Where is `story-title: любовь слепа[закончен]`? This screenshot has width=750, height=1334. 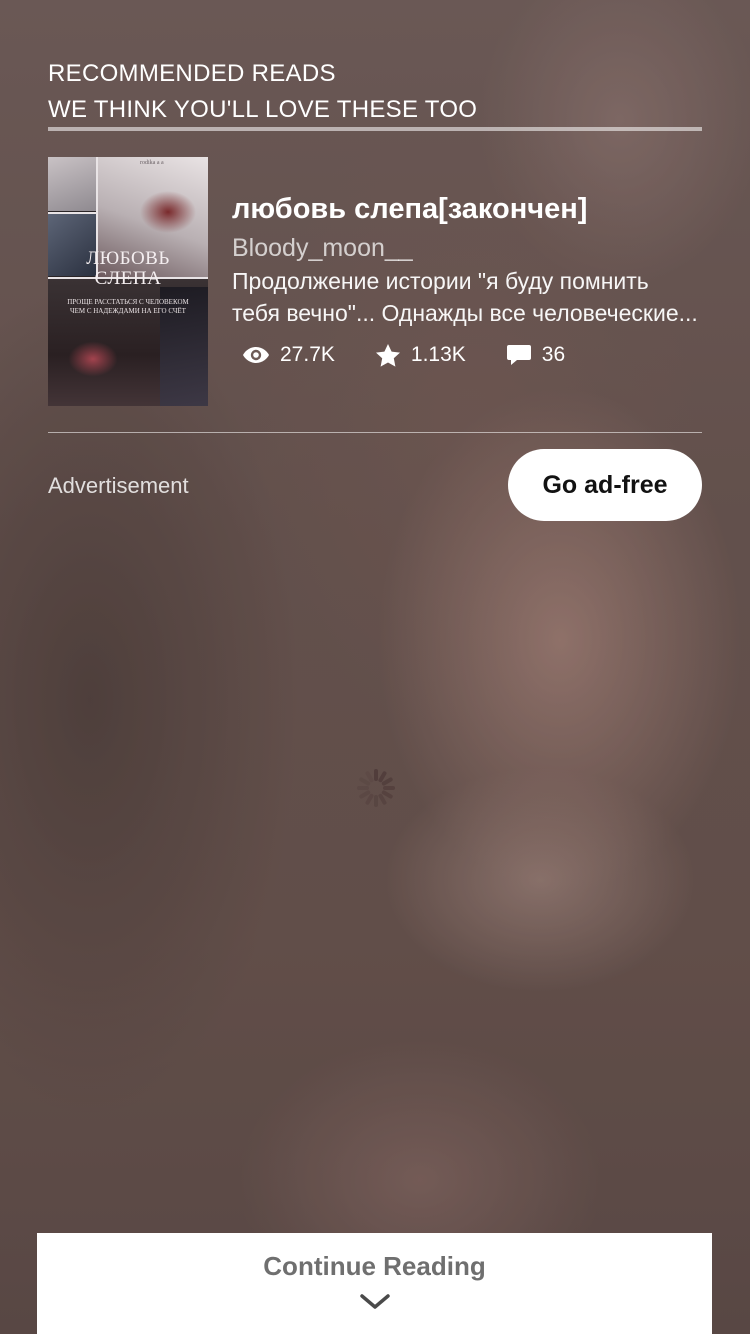 story-title: любовь слепа[закончен] is located at coordinates (409, 209).